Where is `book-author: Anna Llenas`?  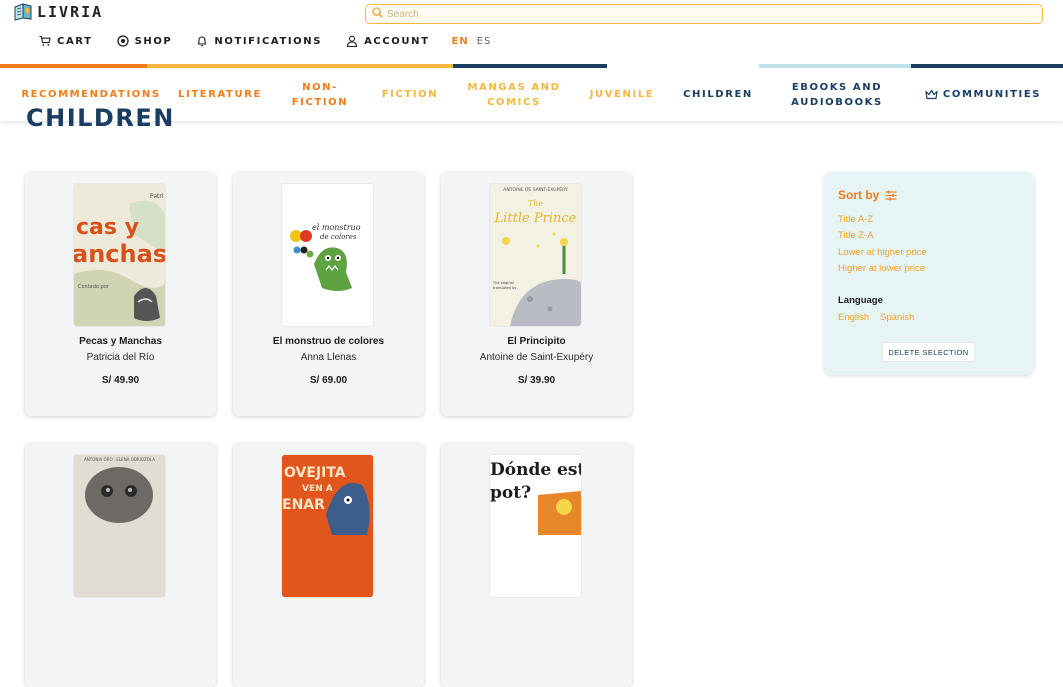 book-author: Anna Llenas is located at coordinates (328, 357).